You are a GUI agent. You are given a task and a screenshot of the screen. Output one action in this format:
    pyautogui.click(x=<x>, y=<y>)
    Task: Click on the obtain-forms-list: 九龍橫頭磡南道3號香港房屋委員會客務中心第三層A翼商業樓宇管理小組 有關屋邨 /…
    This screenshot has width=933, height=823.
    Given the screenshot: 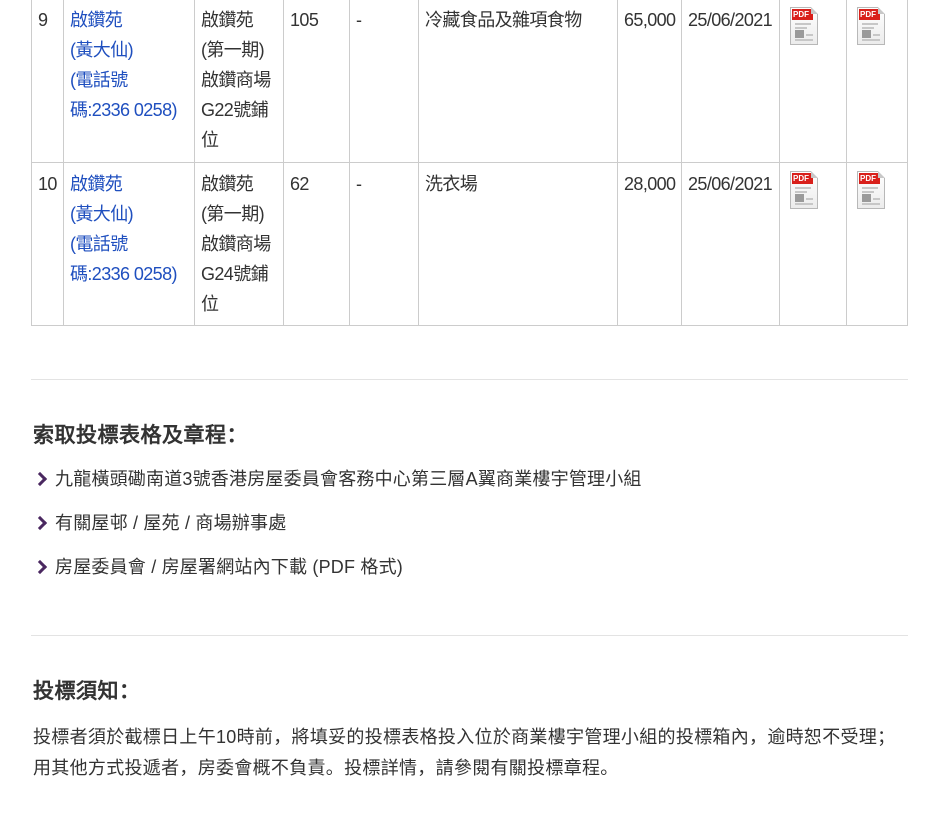 What is the action you would take?
    pyautogui.click(x=337, y=532)
    